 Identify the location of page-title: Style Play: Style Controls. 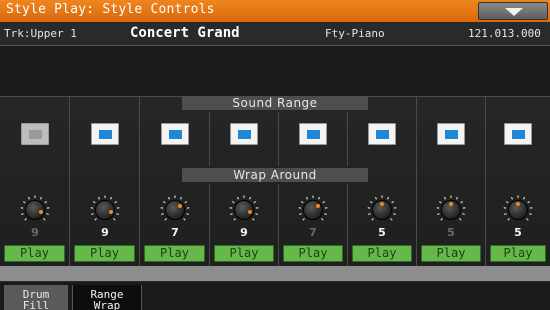
(110, 9).